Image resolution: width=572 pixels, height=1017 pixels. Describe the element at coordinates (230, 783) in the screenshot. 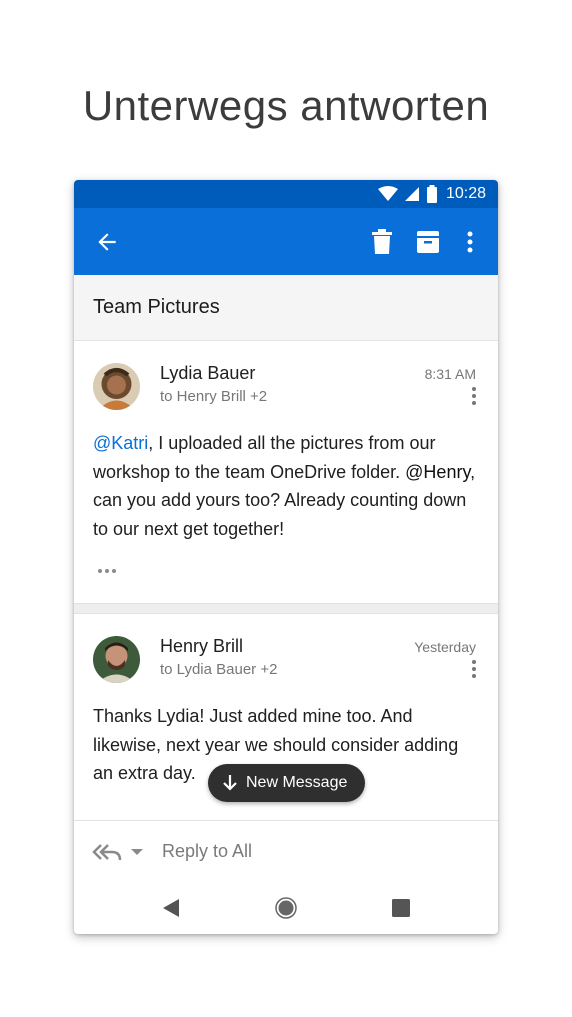

I see `arrow-down-icon` at that location.